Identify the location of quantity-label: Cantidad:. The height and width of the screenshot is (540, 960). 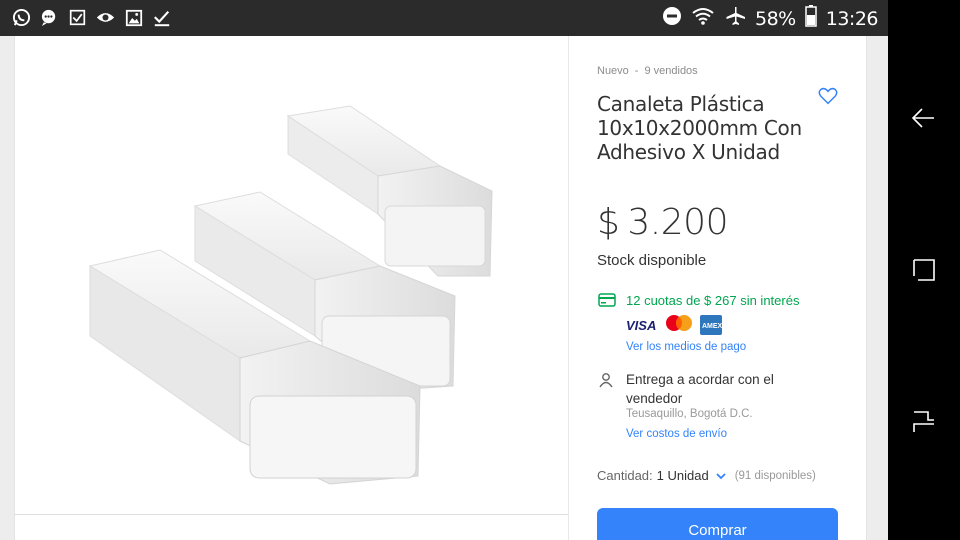
(625, 475).